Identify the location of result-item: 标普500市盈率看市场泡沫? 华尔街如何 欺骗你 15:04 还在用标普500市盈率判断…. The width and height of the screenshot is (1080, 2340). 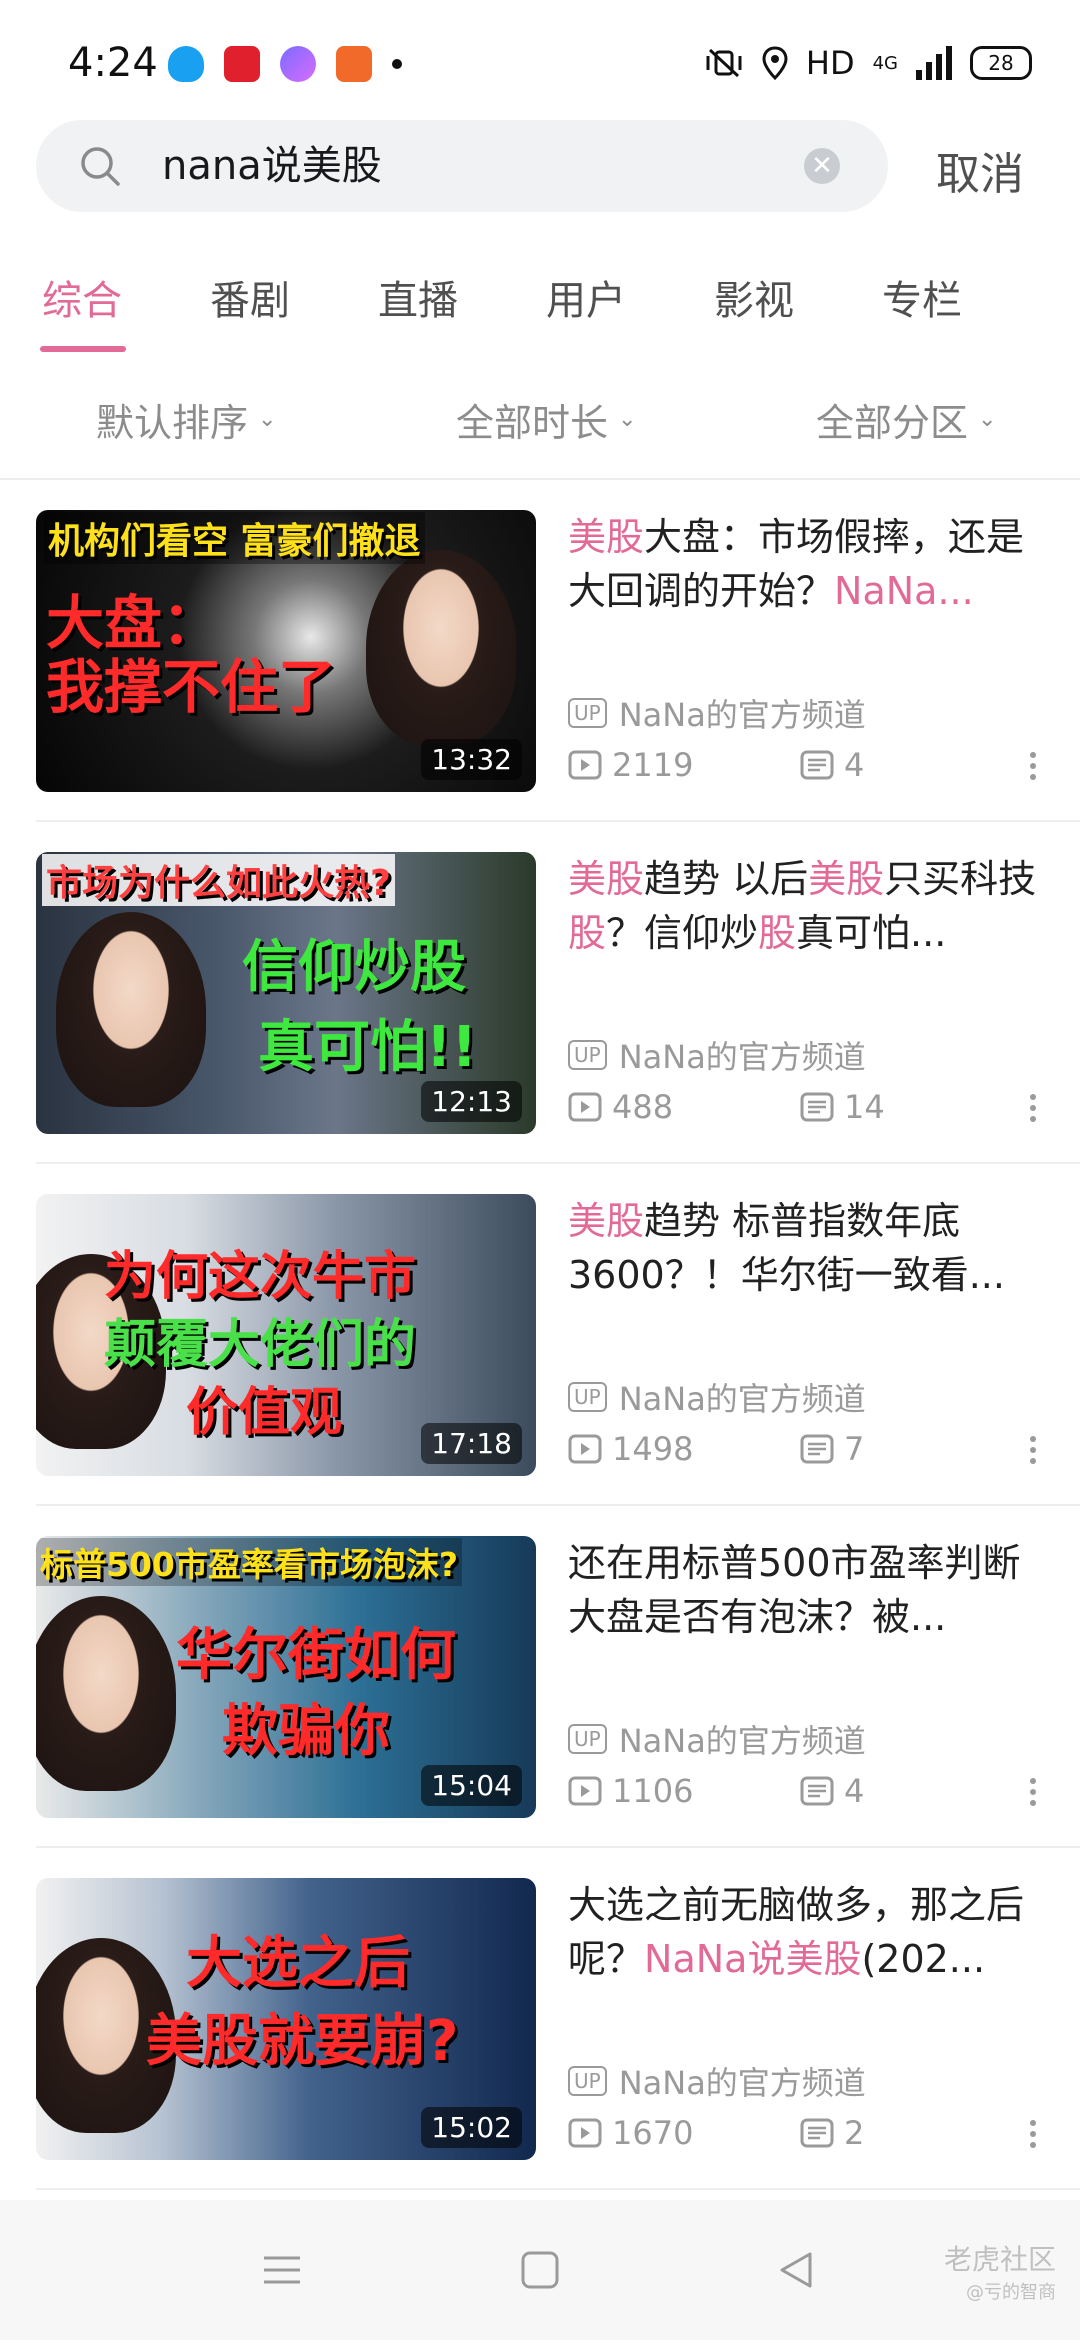
(540, 1707).